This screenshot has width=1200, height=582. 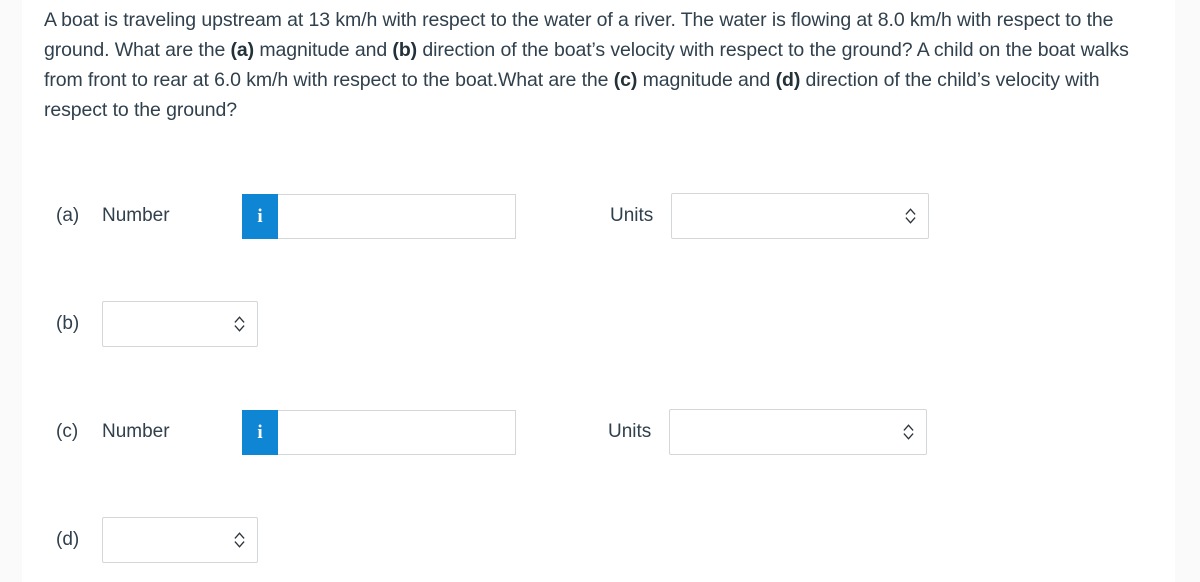 What do you see at coordinates (630, 431) in the screenshot?
I see `units-label-c: Units` at bounding box center [630, 431].